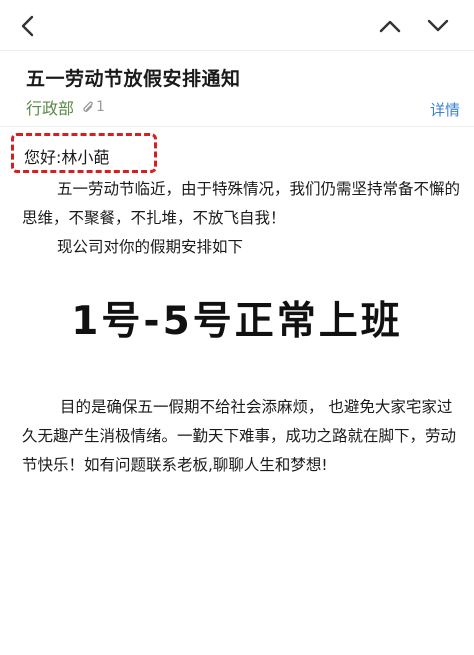 Image resolution: width=474 pixels, height=655 pixels. What do you see at coordinates (93, 107) in the screenshot?
I see `attachment-indicator: 1` at bounding box center [93, 107].